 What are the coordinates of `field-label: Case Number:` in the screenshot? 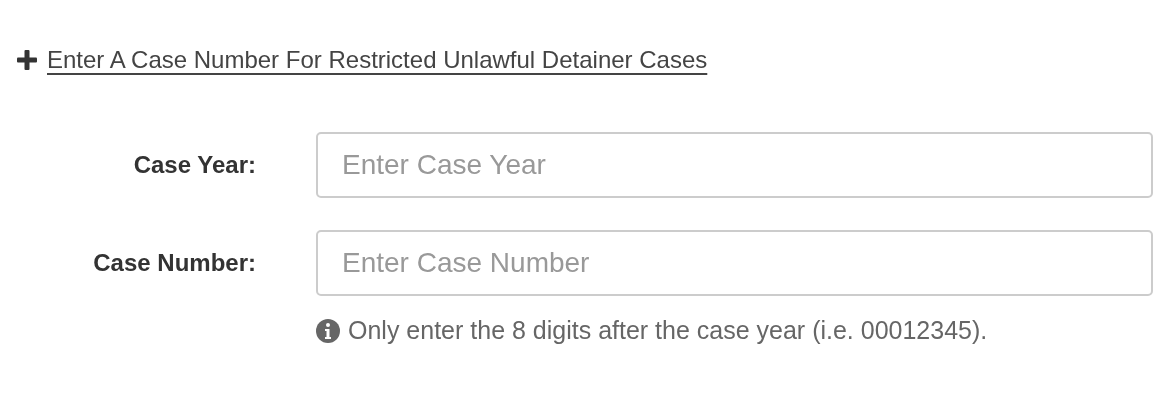 It's located at (174, 263).